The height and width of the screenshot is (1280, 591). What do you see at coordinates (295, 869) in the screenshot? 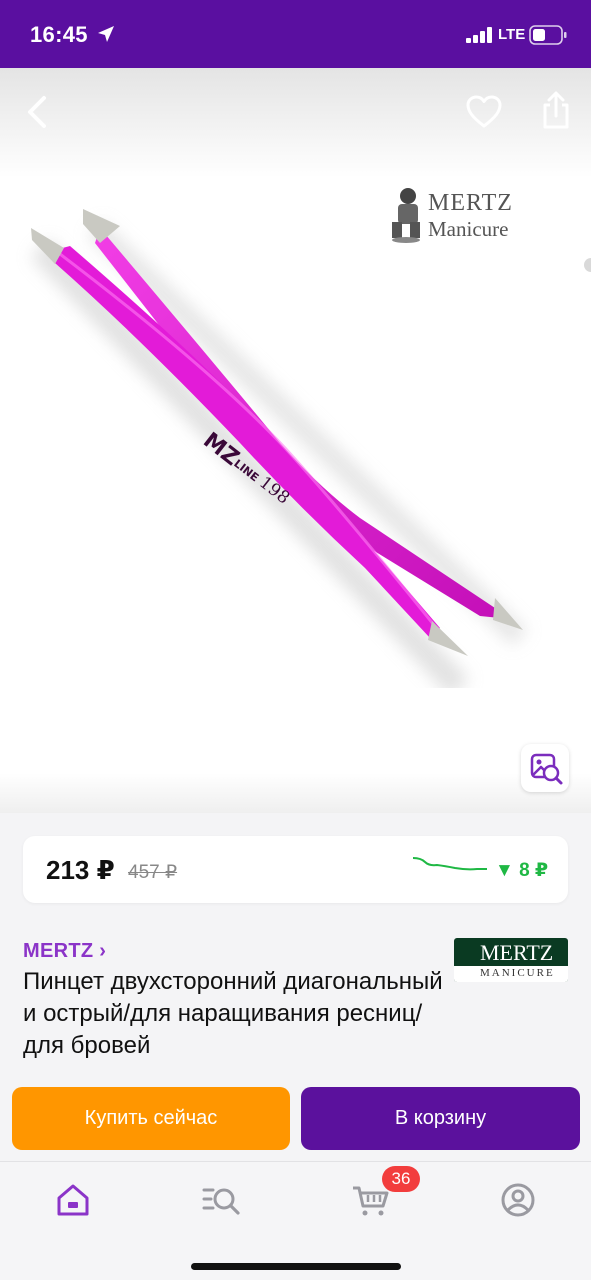
I see `price-card: 213 ₽ 457 ₽ ▼ 8 ₽` at bounding box center [295, 869].